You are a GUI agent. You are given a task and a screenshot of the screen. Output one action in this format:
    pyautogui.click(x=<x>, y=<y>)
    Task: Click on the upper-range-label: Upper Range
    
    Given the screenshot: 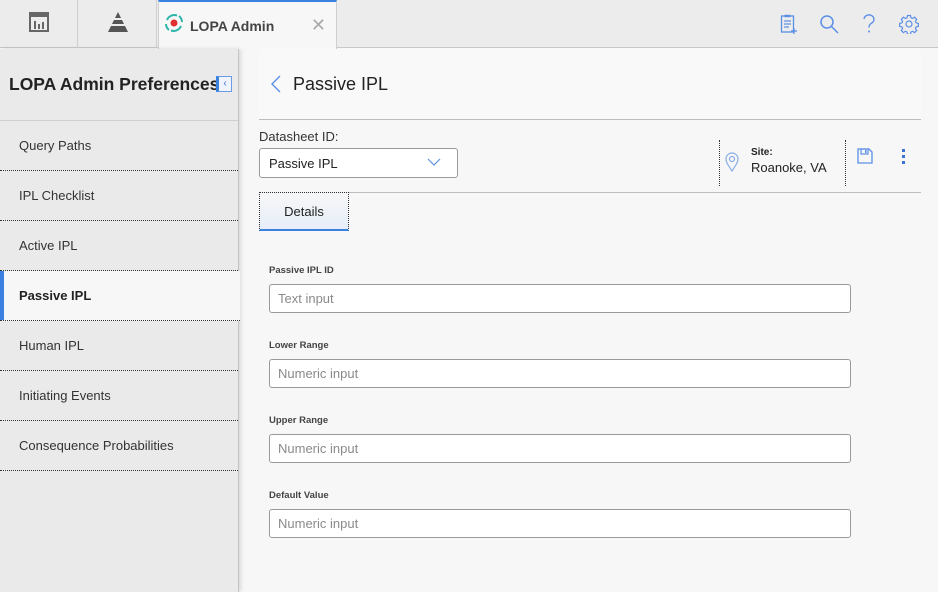 What is the action you would take?
    pyautogui.click(x=299, y=420)
    